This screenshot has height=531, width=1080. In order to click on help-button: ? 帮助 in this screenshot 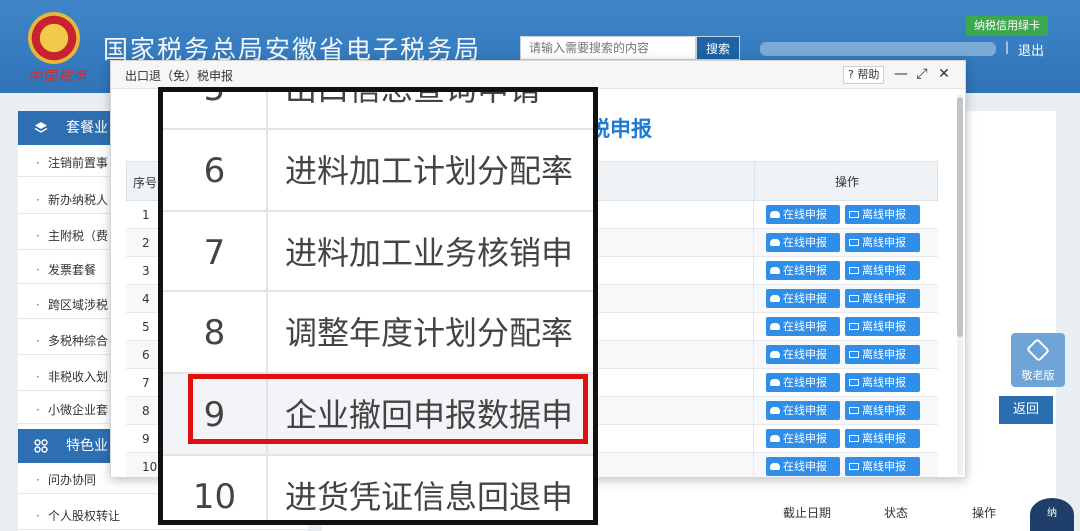, I will do `click(864, 75)`.